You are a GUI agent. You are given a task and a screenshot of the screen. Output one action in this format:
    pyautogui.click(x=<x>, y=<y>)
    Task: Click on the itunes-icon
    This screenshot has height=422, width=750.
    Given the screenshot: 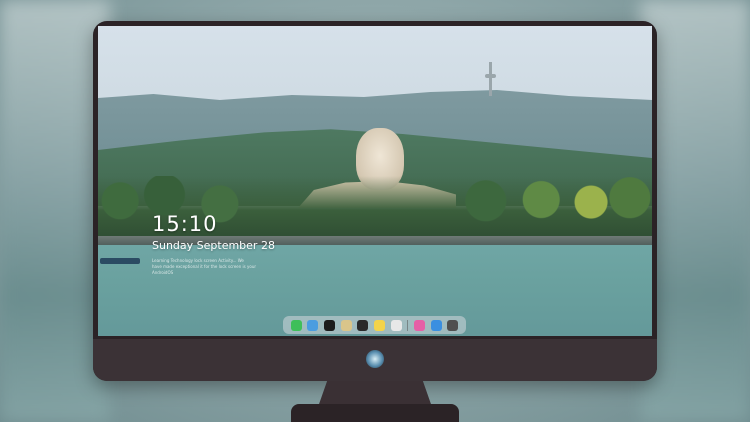 What is the action you would take?
    pyautogui.click(x=419, y=325)
    